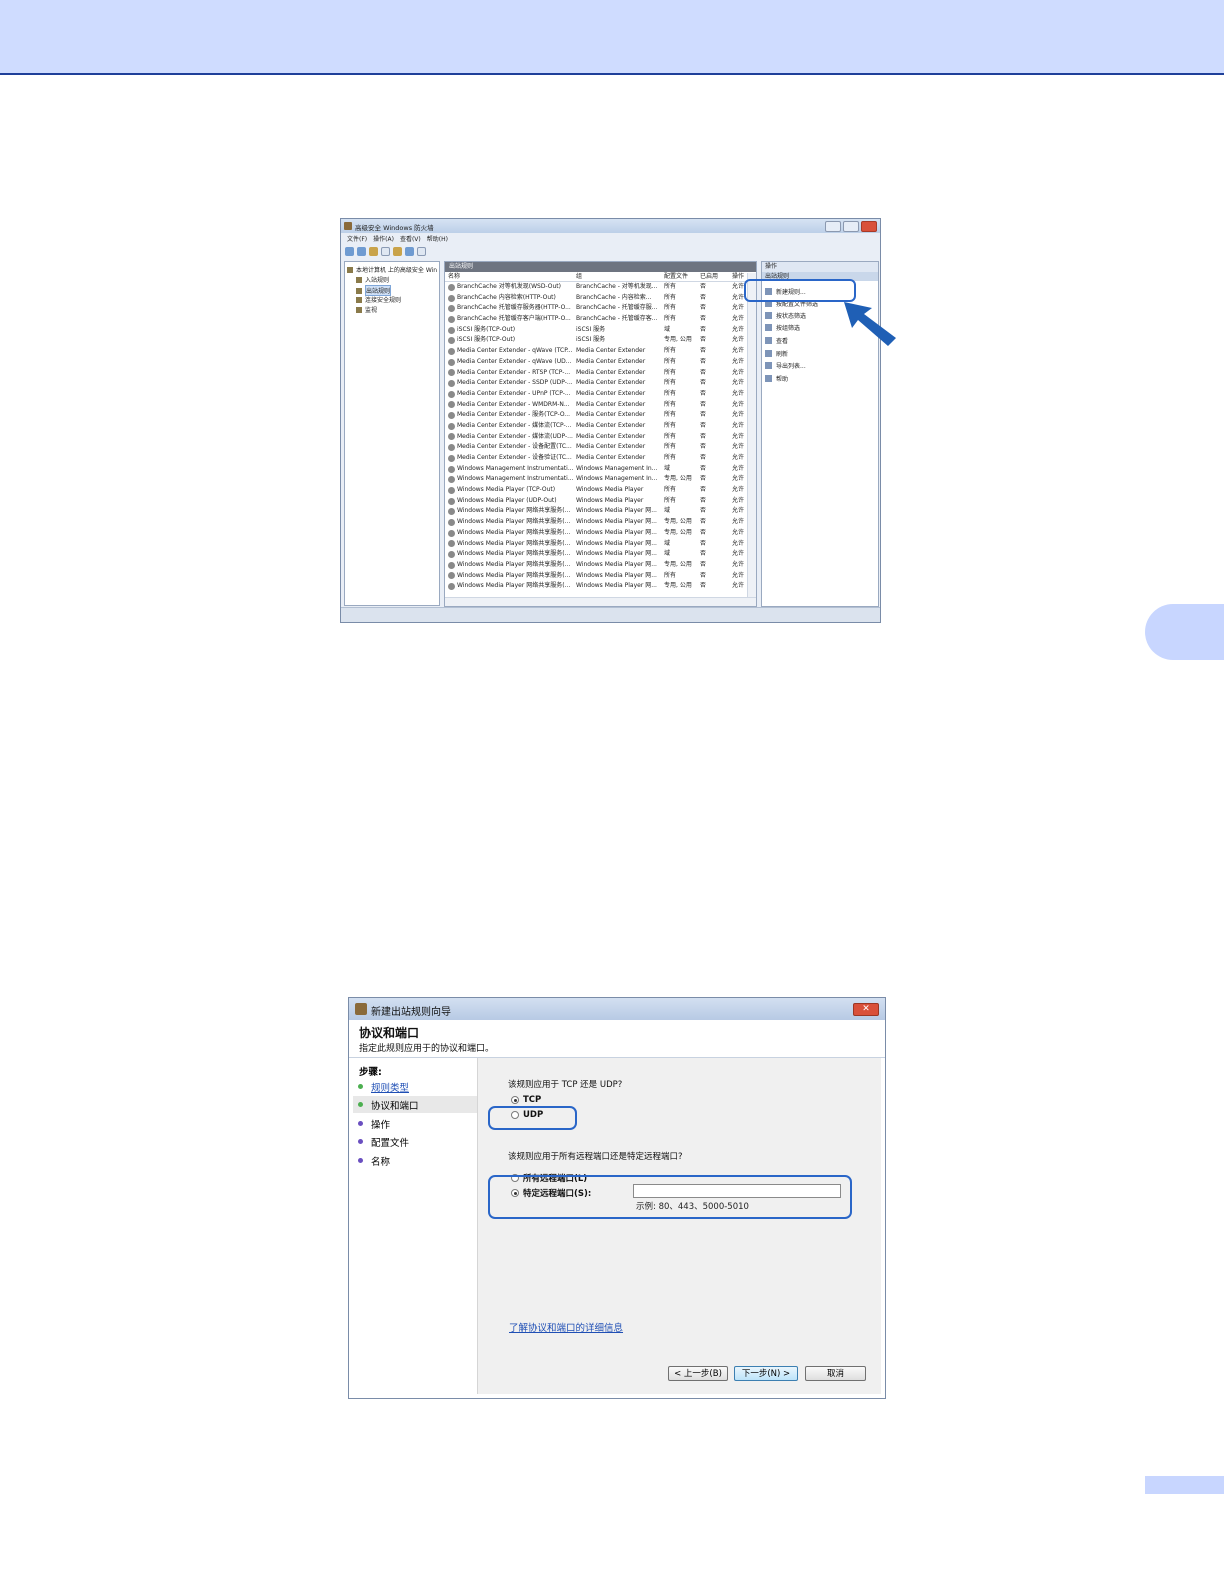  What do you see at coordinates (682, 276) in the screenshot?
I see `column-profile: 配置文件` at bounding box center [682, 276].